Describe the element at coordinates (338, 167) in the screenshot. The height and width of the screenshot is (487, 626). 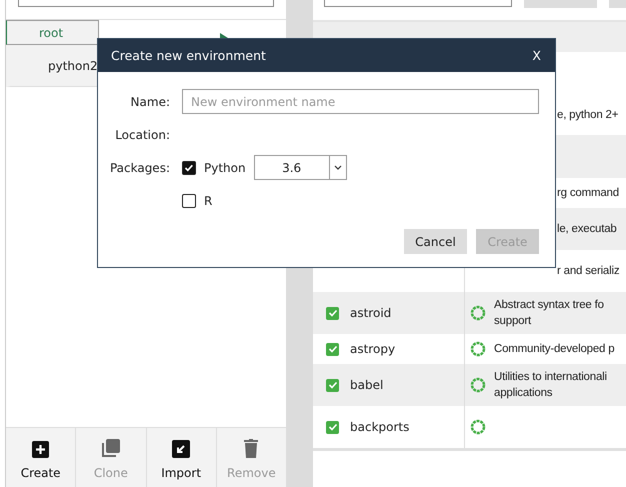
I see `caret-icon` at that location.